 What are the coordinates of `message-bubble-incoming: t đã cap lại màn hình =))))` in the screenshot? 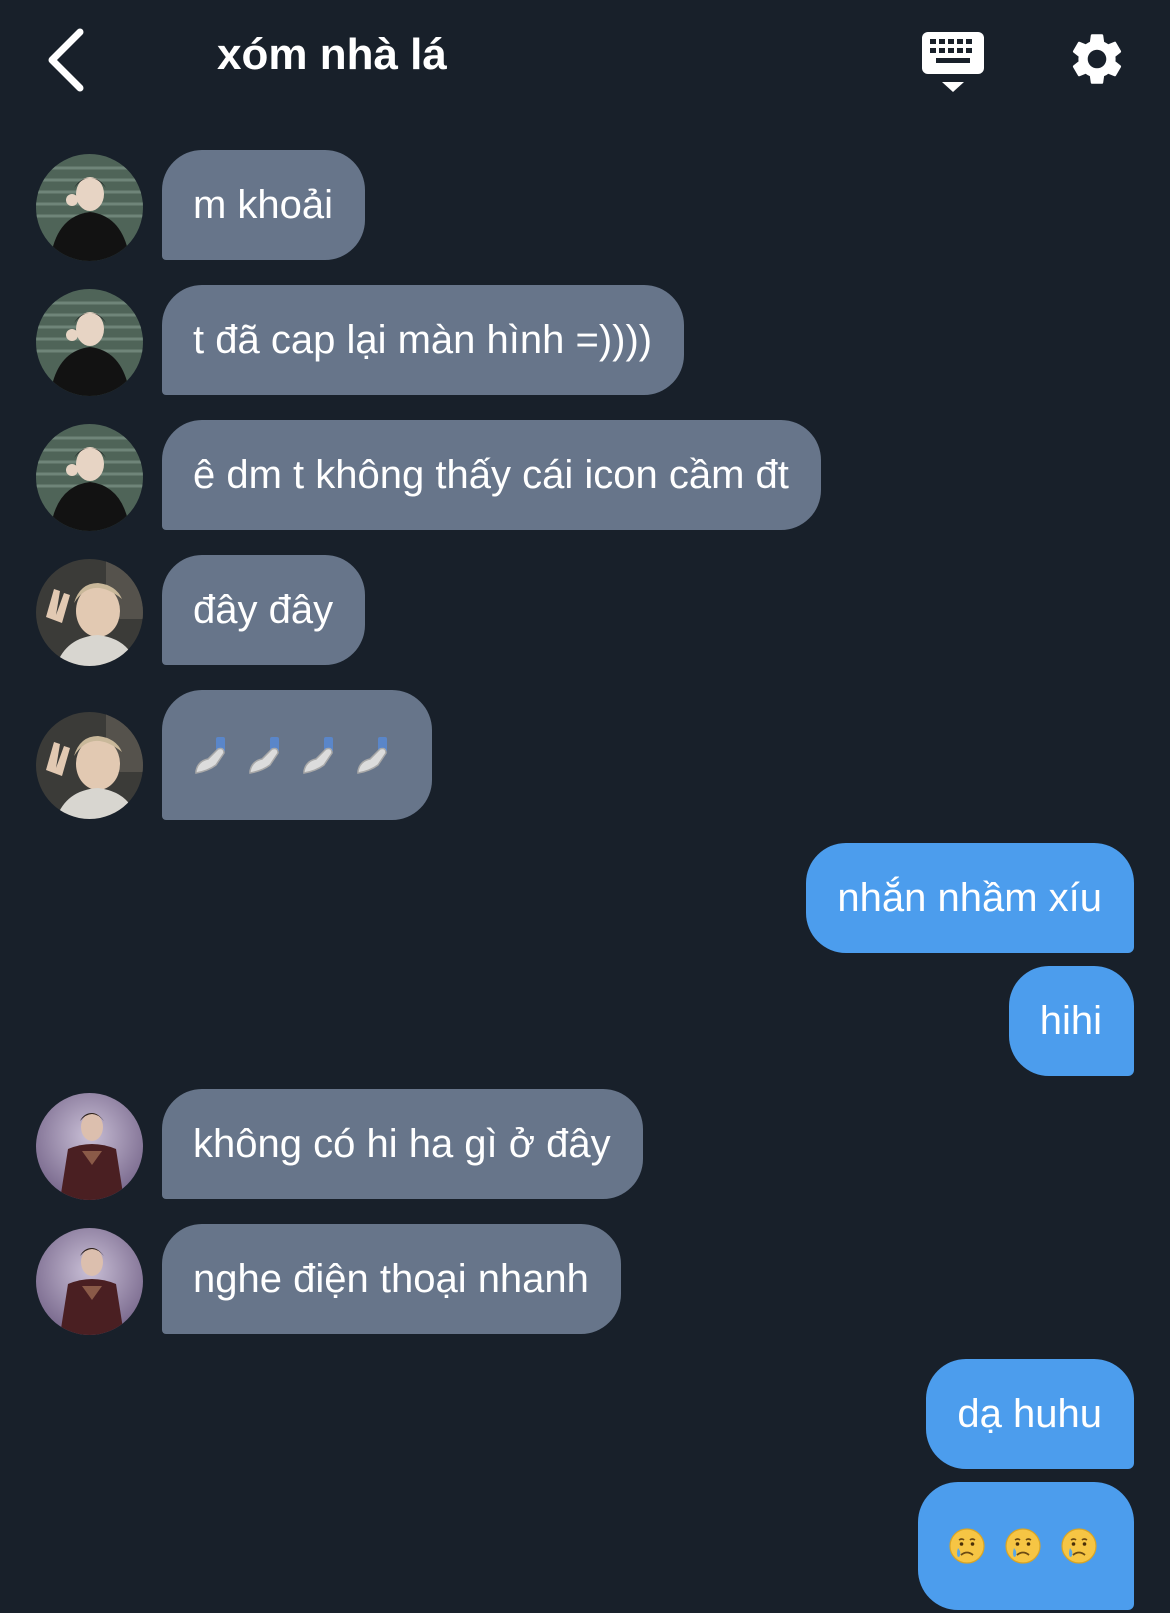 It's located at (423, 340).